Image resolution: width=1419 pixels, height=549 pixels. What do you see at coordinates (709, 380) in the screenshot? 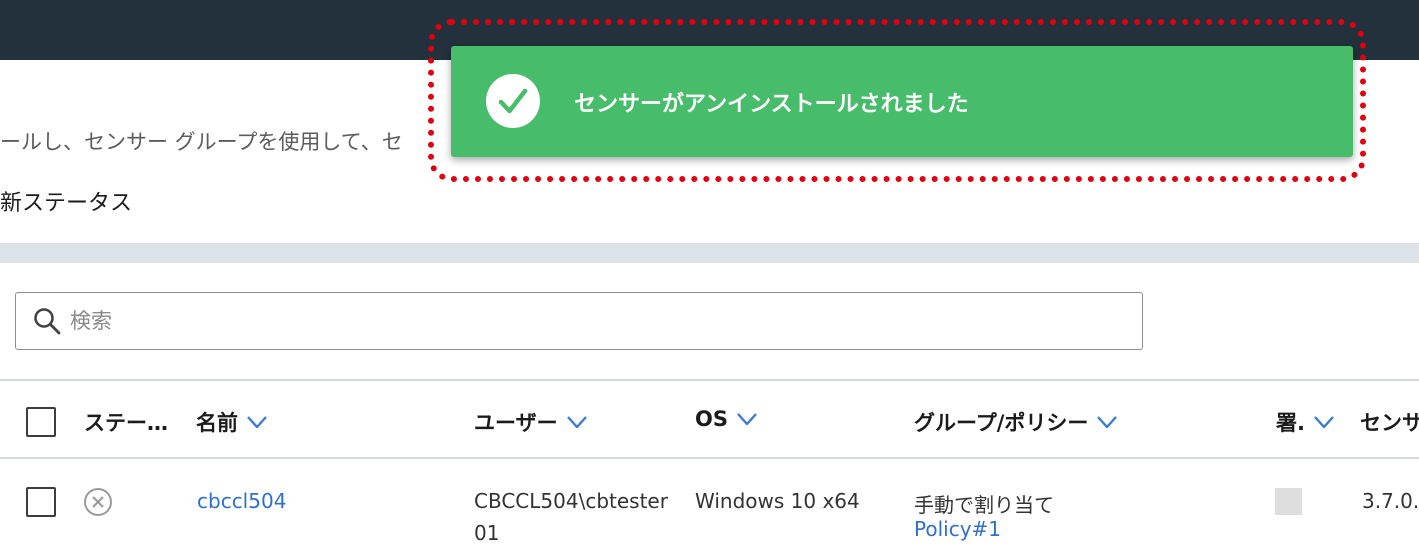
I see `table-top-border` at bounding box center [709, 380].